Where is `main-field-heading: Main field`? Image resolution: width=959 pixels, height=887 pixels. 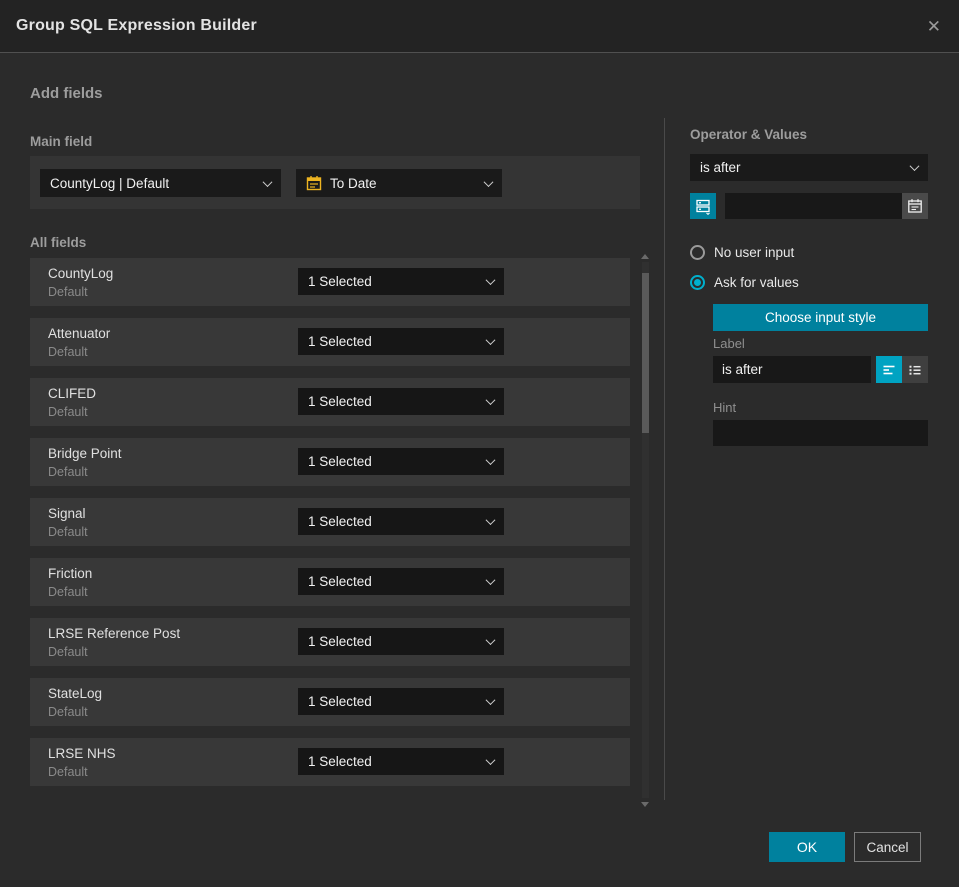
main-field-heading: Main field is located at coordinates (61, 141).